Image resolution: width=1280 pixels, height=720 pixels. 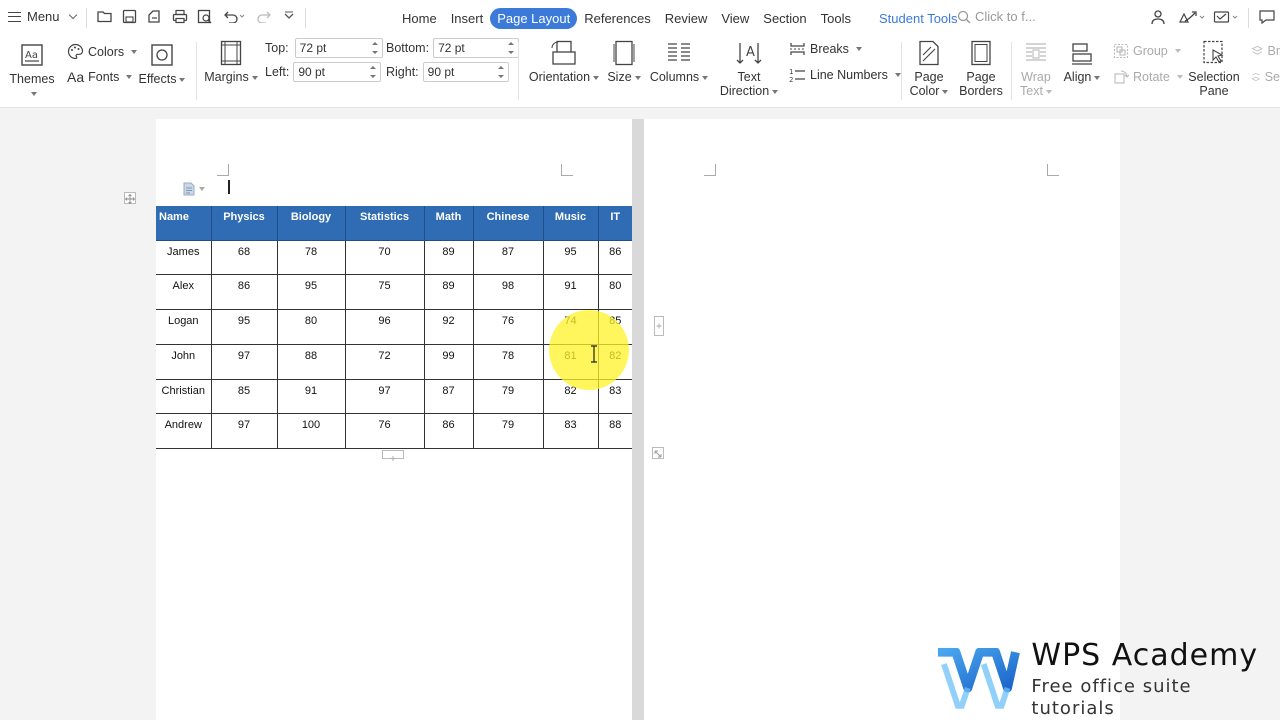 I want to click on table-cell: 72, so click(x=384, y=361).